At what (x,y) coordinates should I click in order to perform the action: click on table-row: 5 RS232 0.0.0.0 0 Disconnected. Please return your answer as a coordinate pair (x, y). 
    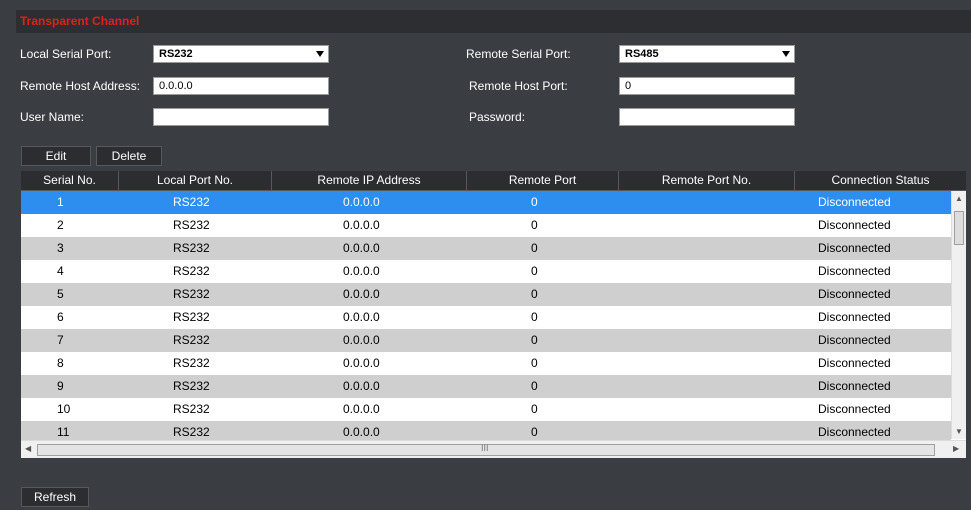
    Looking at the image, I should click on (486, 294).